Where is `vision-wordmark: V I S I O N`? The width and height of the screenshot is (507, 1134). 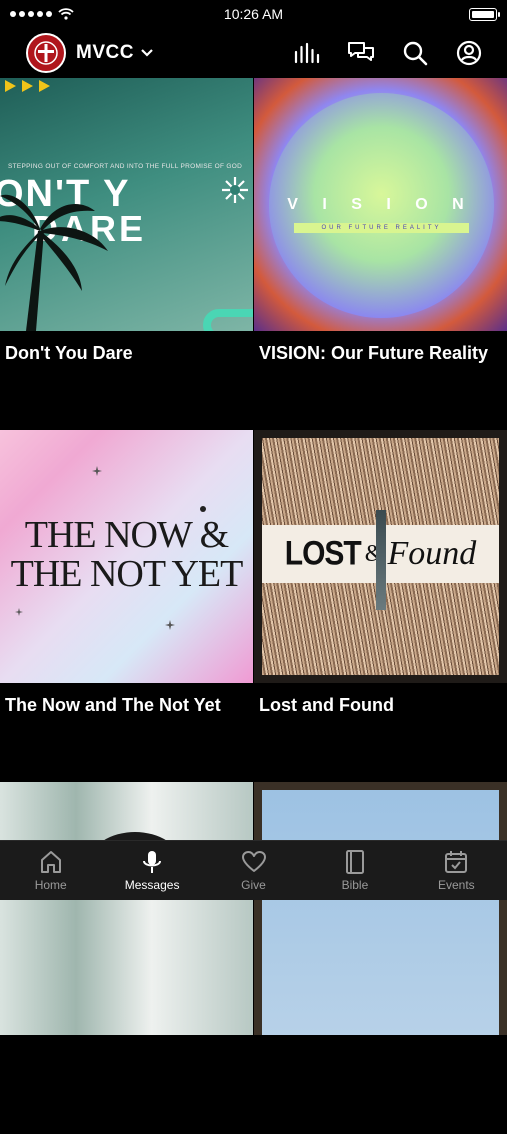
vision-wordmark: V I S I O N is located at coordinates (380, 205).